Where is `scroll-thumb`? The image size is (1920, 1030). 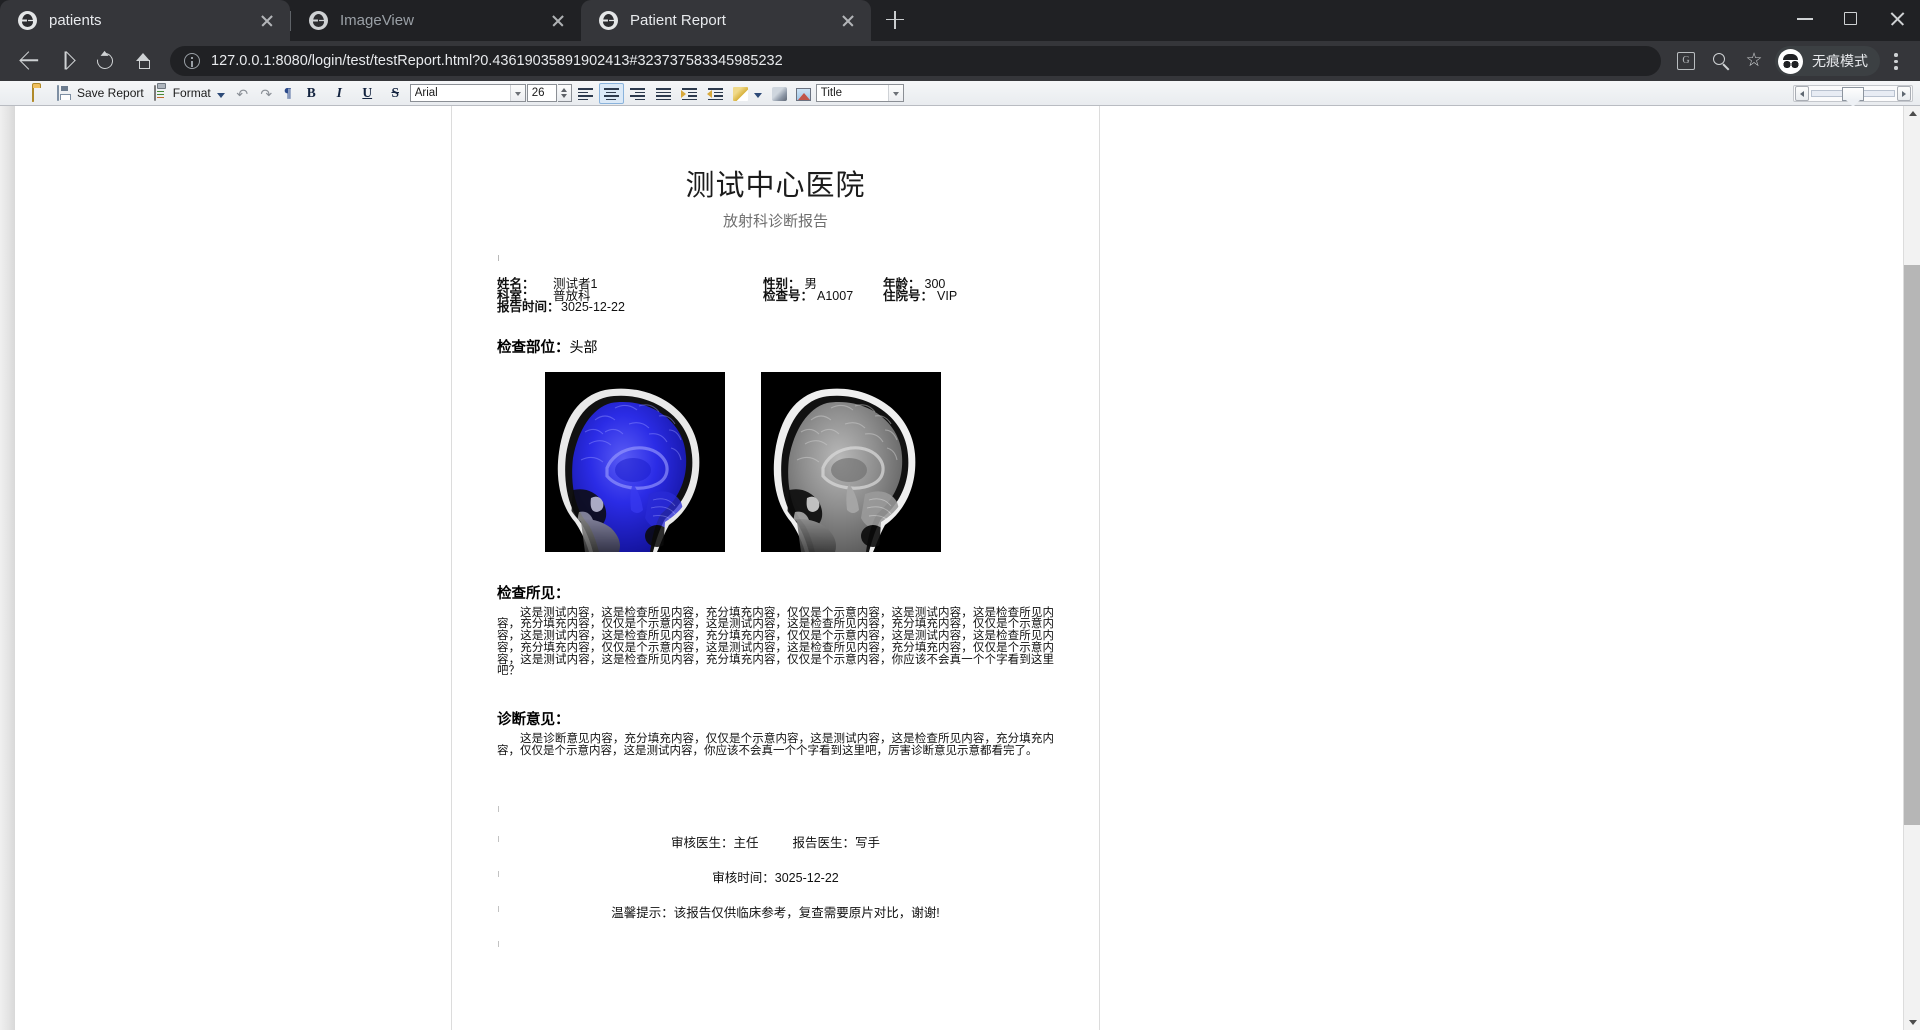 scroll-thumb is located at coordinates (1853, 93).